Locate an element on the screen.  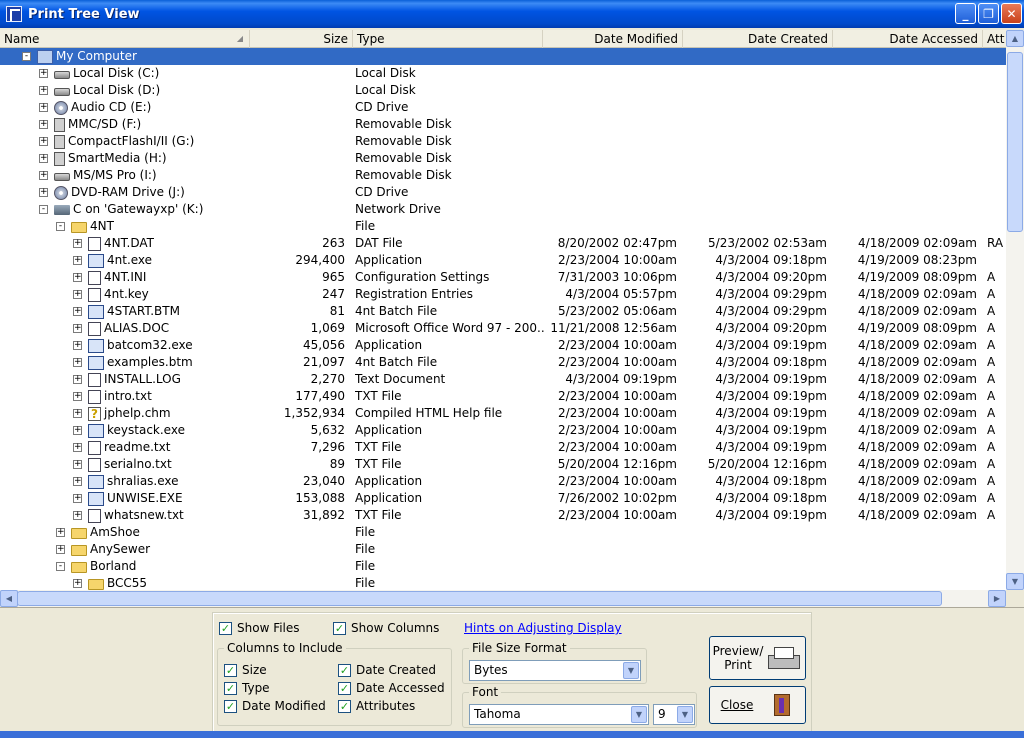
column-header-type: Type is located at coordinates (448, 39).